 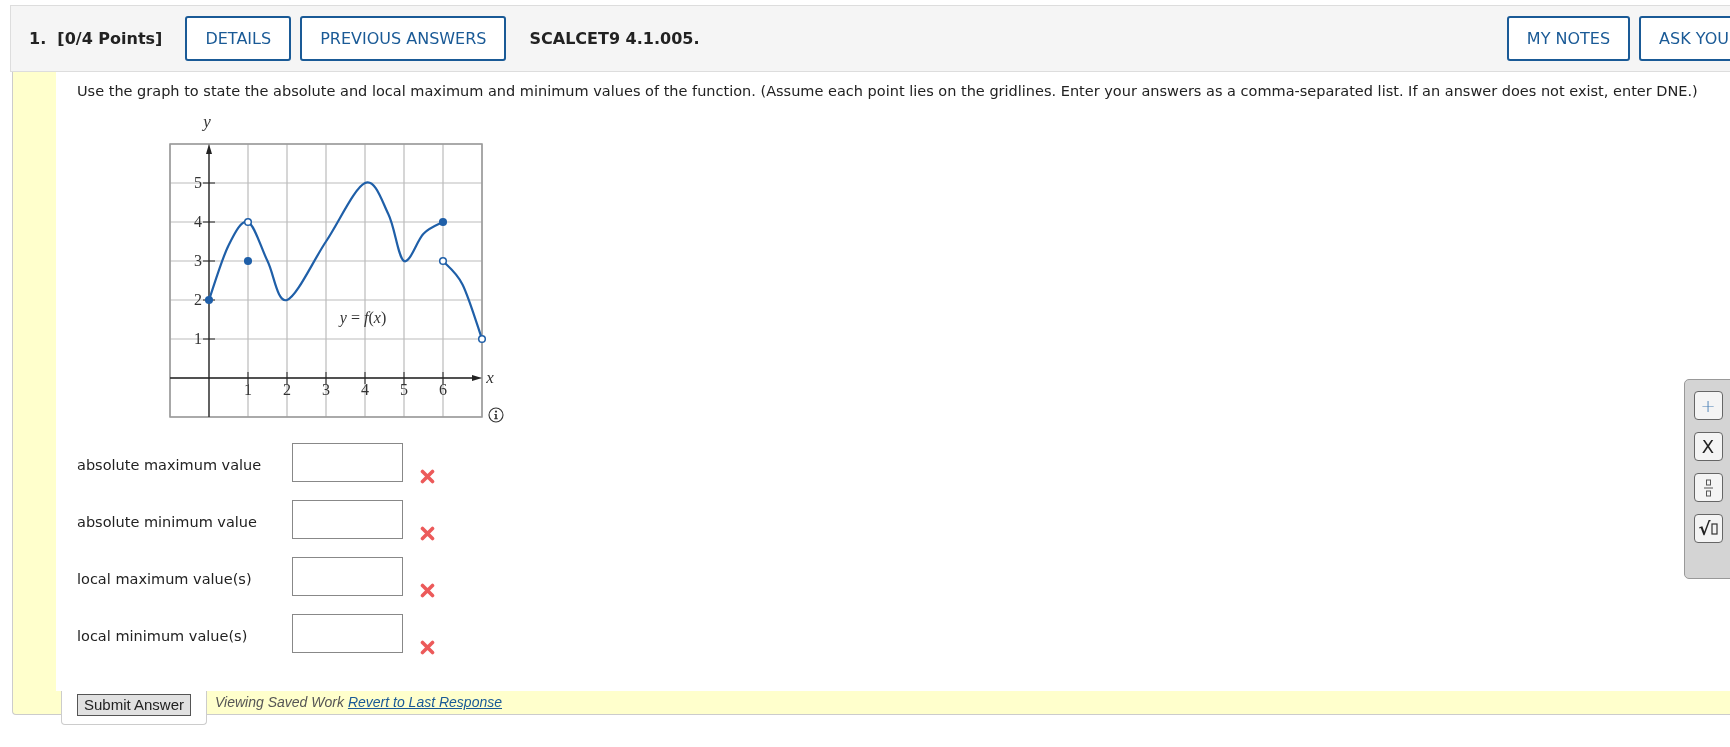 I want to click on fraction-icon, so click(x=1708, y=487).